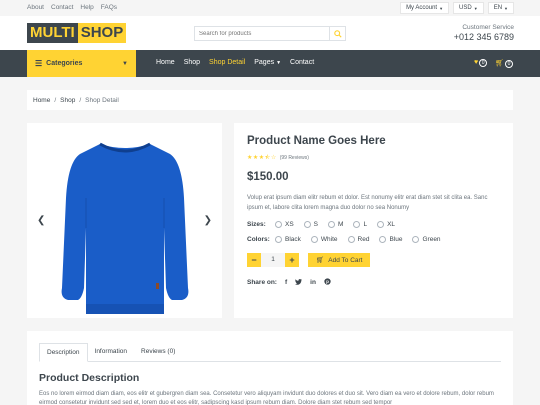  I want to click on chevron-left-icon: ❮, so click(41, 220).